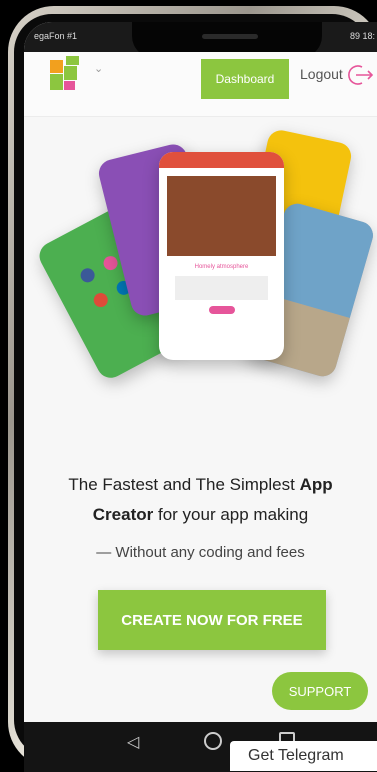 Image resolution: width=377 pixels, height=772 pixels. What do you see at coordinates (200, 552) in the screenshot?
I see `hero-subline: — Without any coding and fees` at bounding box center [200, 552].